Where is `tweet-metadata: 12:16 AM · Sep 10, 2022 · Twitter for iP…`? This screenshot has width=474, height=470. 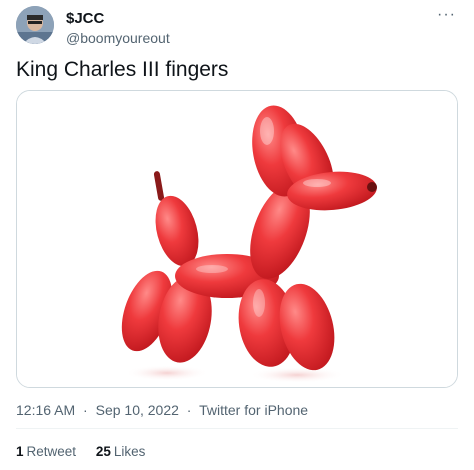
tweet-metadata: 12:16 AM · Sep 10, 2022 · Twitter for iP… is located at coordinates (162, 410).